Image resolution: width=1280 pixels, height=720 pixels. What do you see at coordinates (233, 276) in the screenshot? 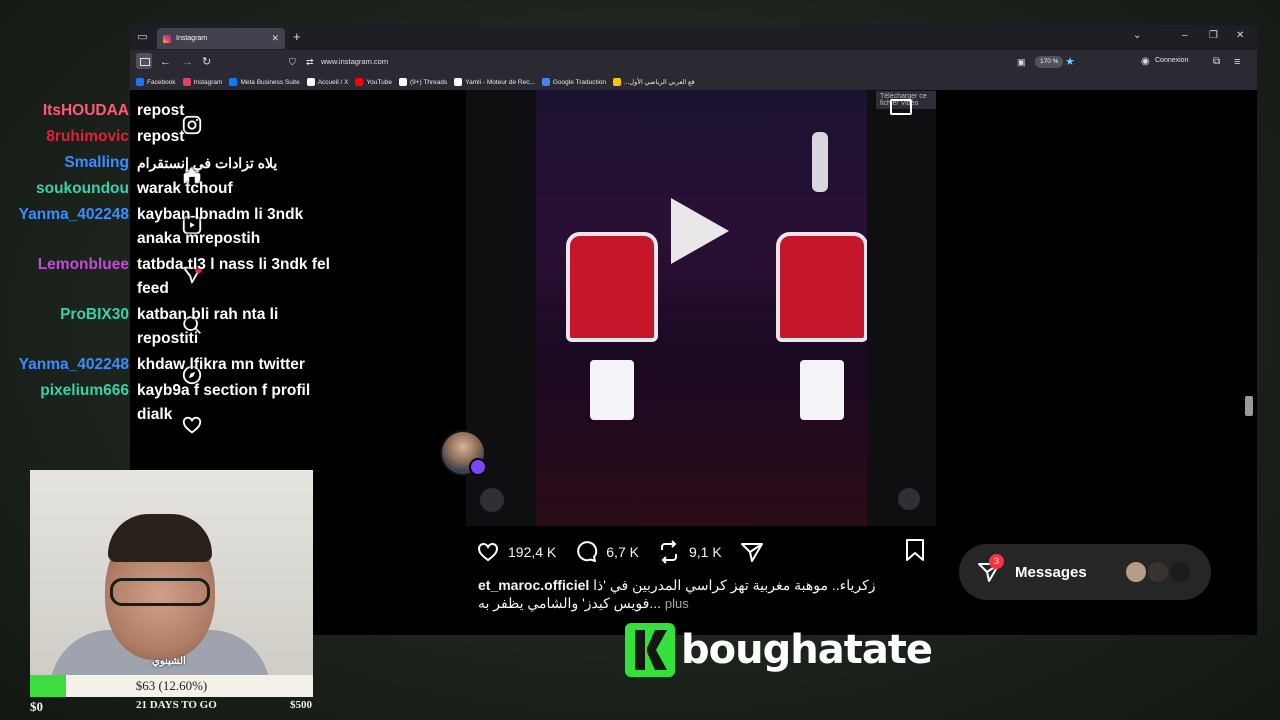
I see `chat-text: tatbda tl3 l nass li 3ndk fel feed` at bounding box center [233, 276].